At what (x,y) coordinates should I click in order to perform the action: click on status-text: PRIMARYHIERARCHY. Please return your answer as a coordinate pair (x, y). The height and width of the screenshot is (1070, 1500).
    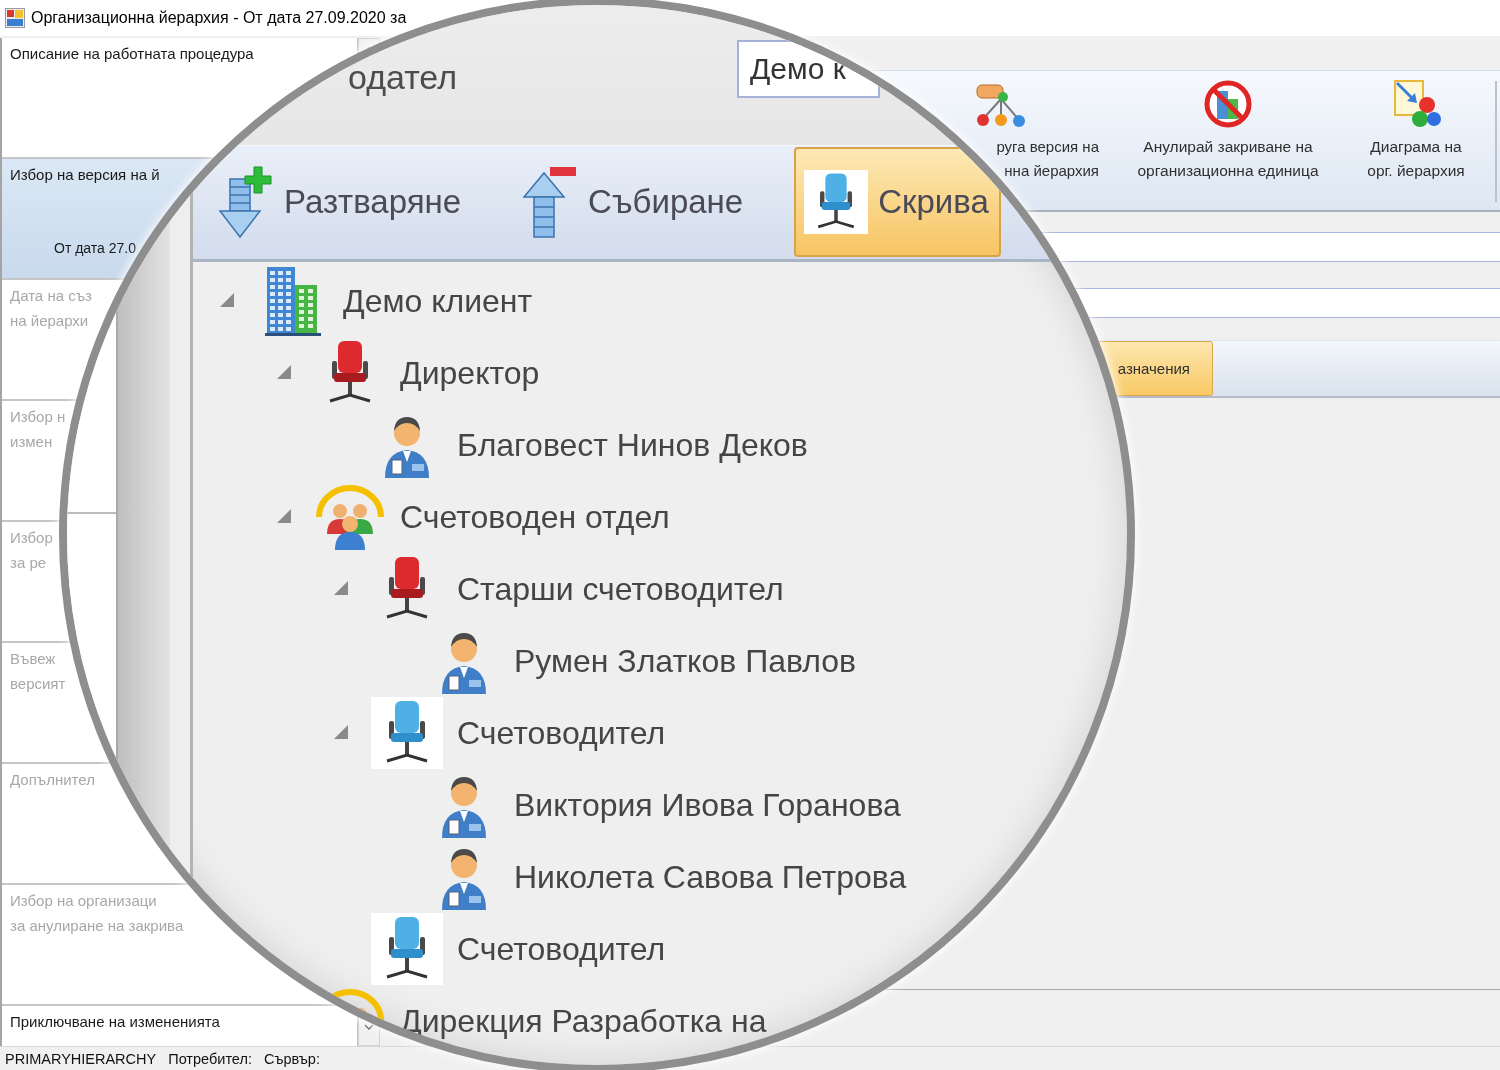
    Looking at the image, I should click on (81, 1058).